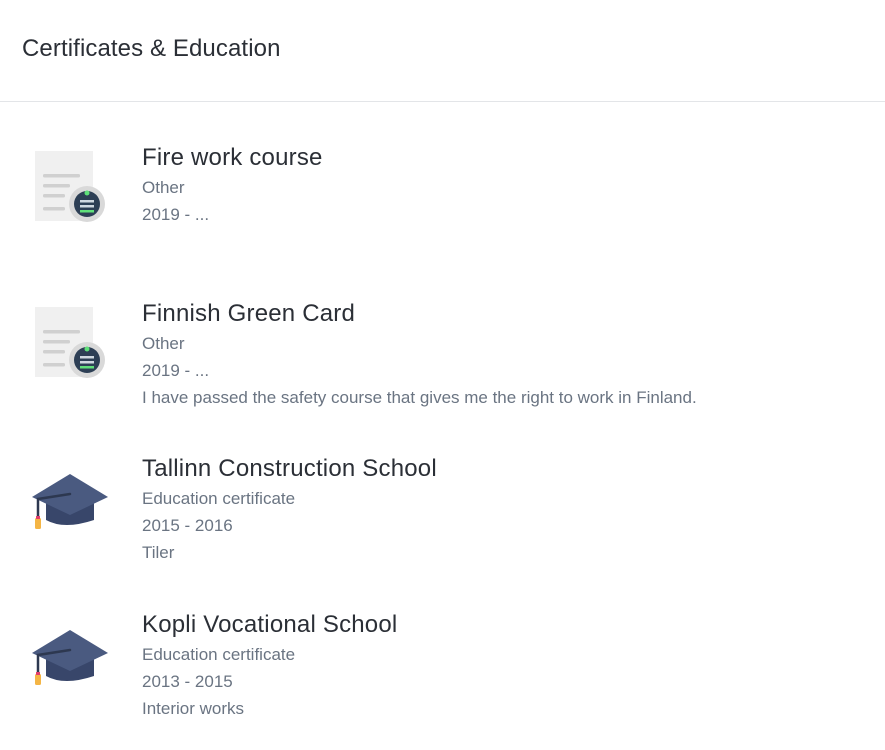 Image resolution: width=885 pixels, height=750 pixels. I want to click on section-header: Certificates & Education, so click(442, 51).